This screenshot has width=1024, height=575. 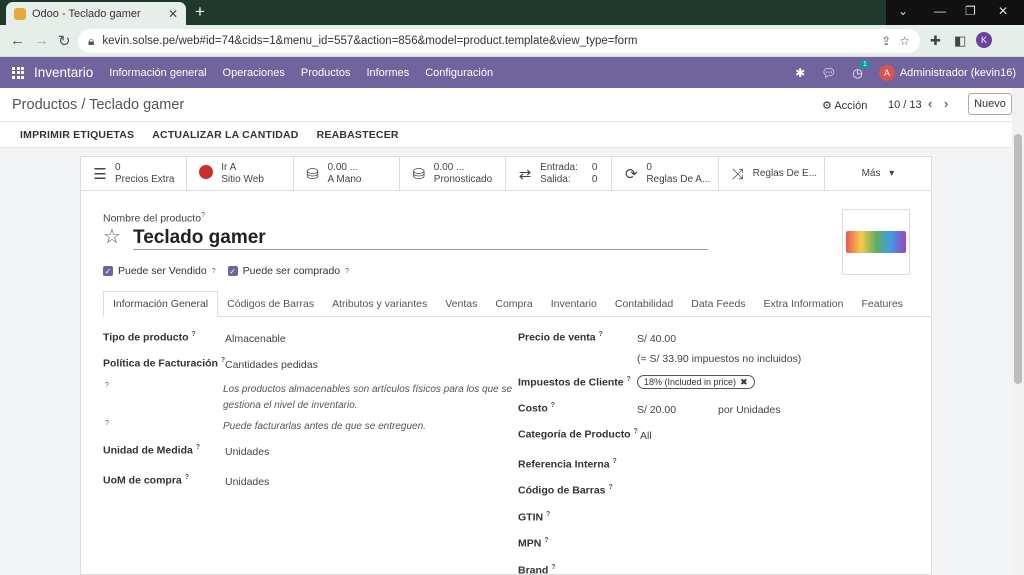 What do you see at coordinates (940, 11) in the screenshot?
I see `minimize-icon: —` at bounding box center [940, 11].